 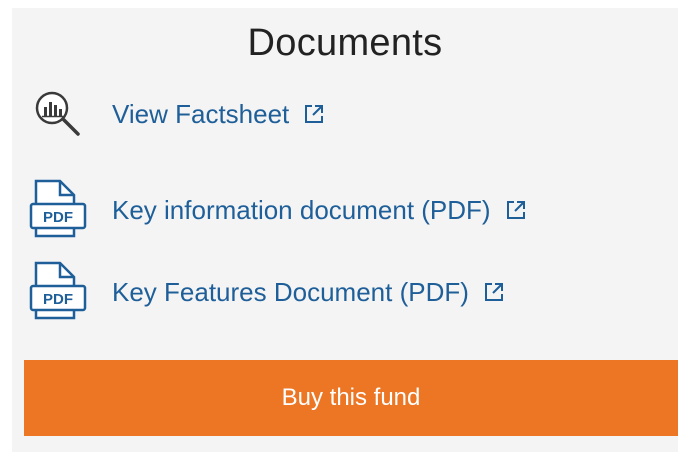 I want to click on factsheet-magnifier-icon, so click(x=58, y=114).